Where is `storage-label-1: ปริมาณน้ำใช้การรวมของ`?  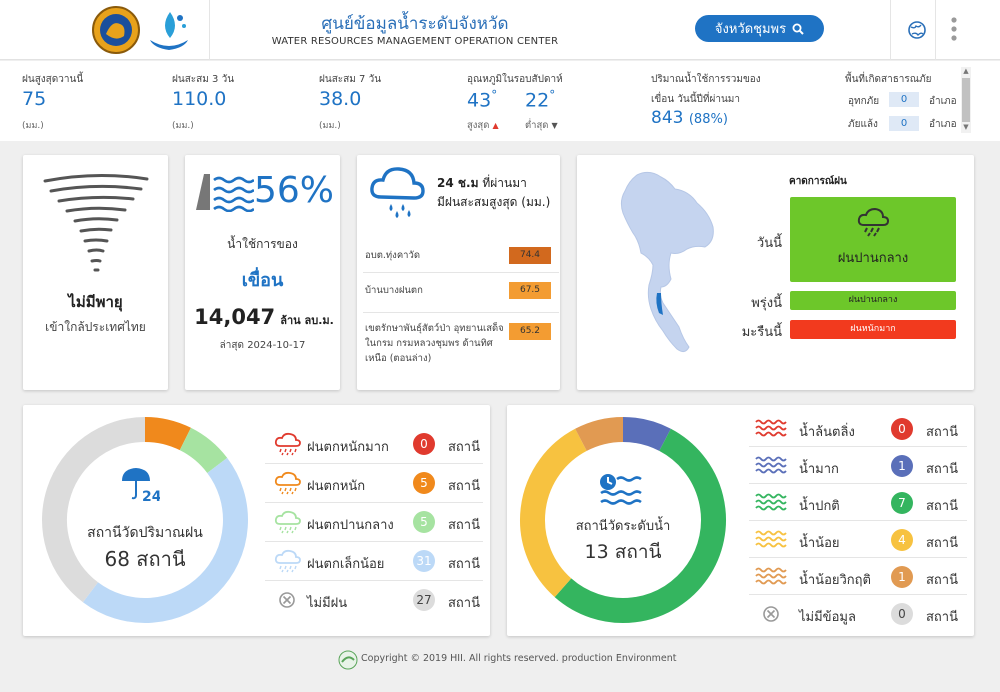 storage-label-1: ปริมาณน้ำใช้การรวมของ is located at coordinates (706, 79).